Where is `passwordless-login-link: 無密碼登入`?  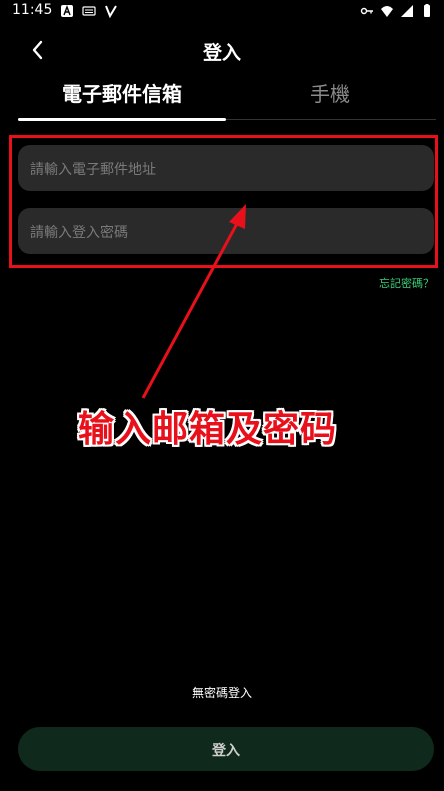 passwordless-login-link: 無密碼登入 is located at coordinates (222, 692).